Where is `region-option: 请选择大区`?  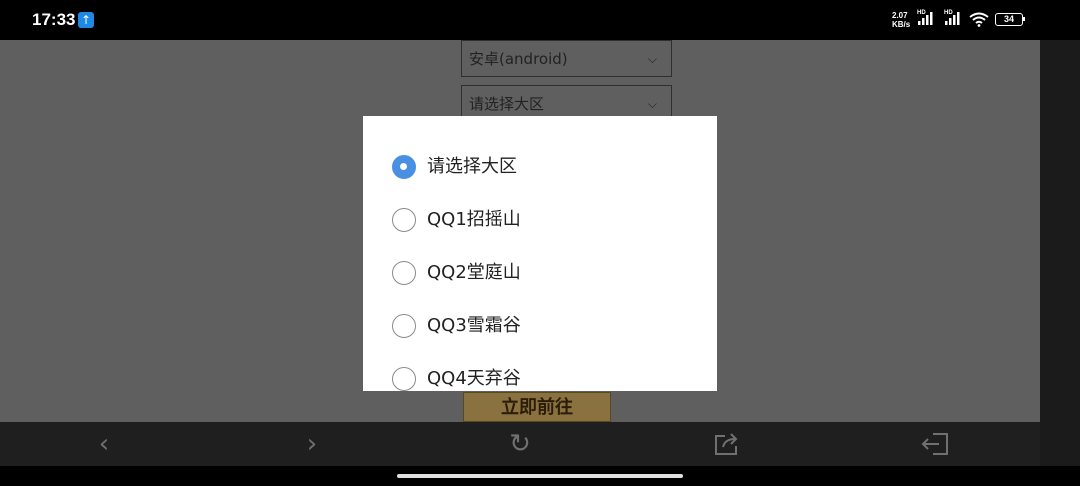
region-option: 请选择大区 is located at coordinates (540, 167).